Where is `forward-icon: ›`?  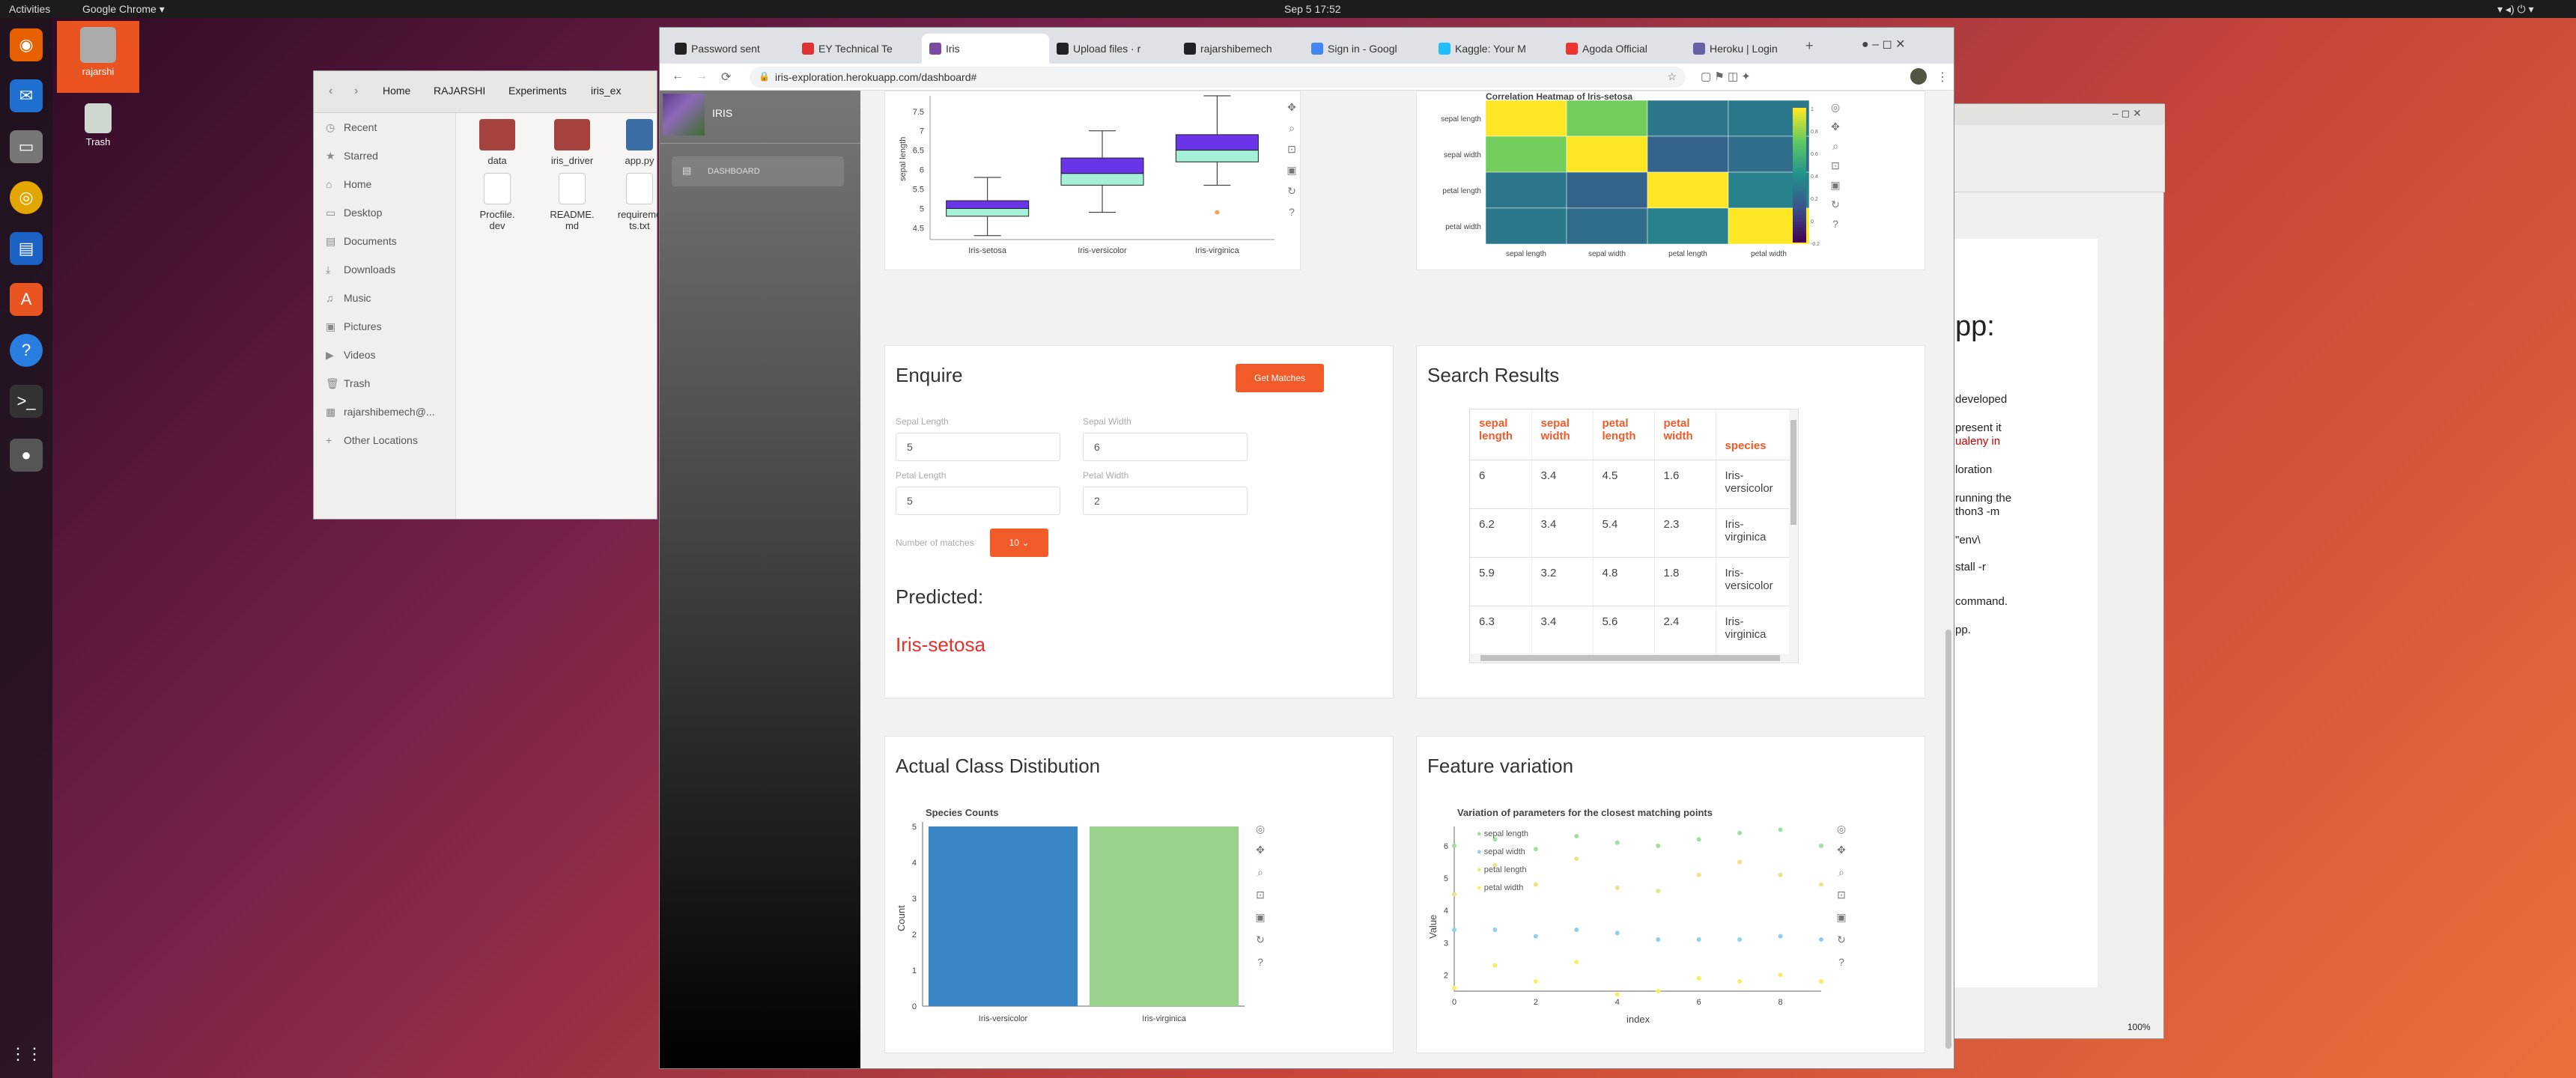 forward-icon: › is located at coordinates (356, 91).